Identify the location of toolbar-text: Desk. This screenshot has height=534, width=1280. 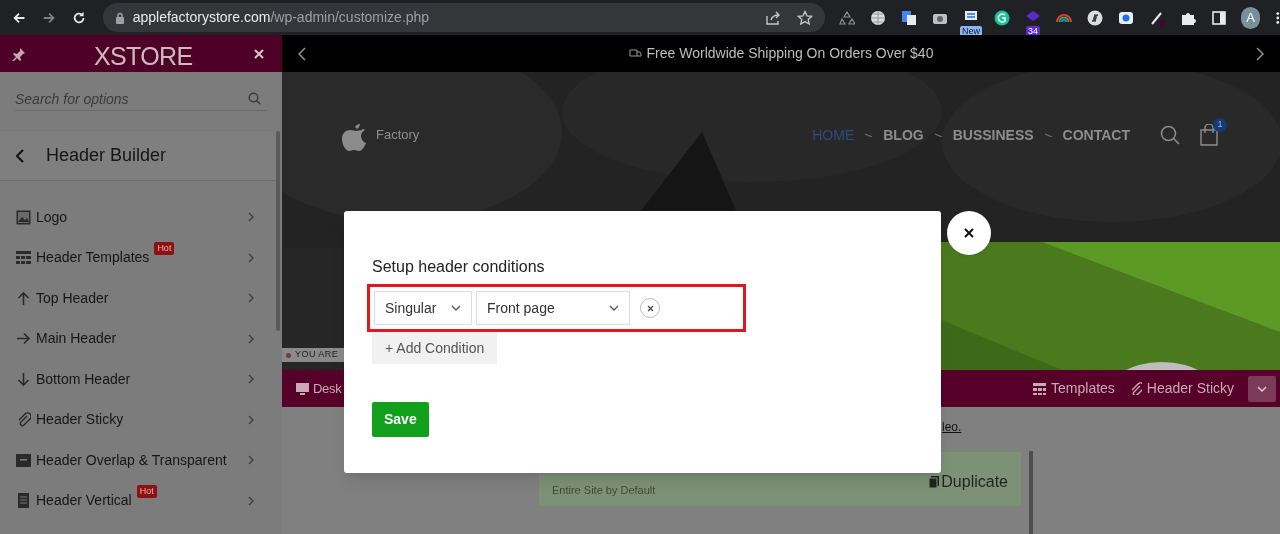
(327, 388).